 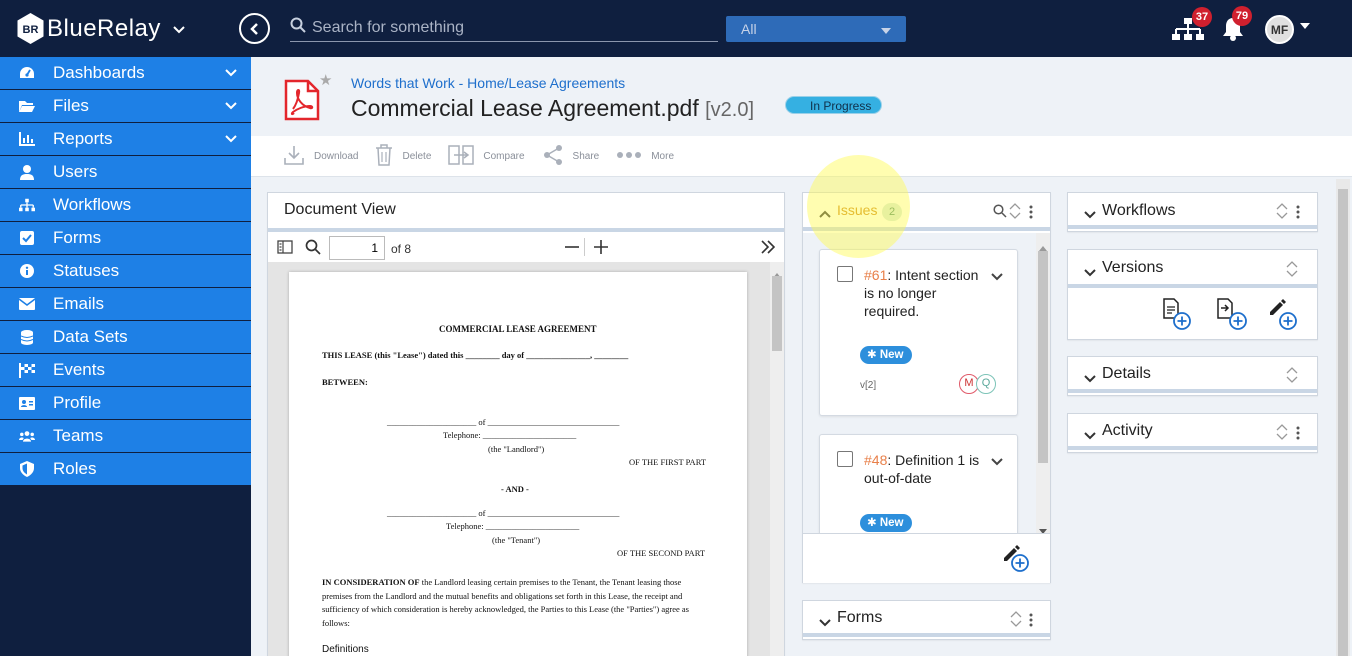 I want to click on panel-title: Issues, so click(x=857, y=210).